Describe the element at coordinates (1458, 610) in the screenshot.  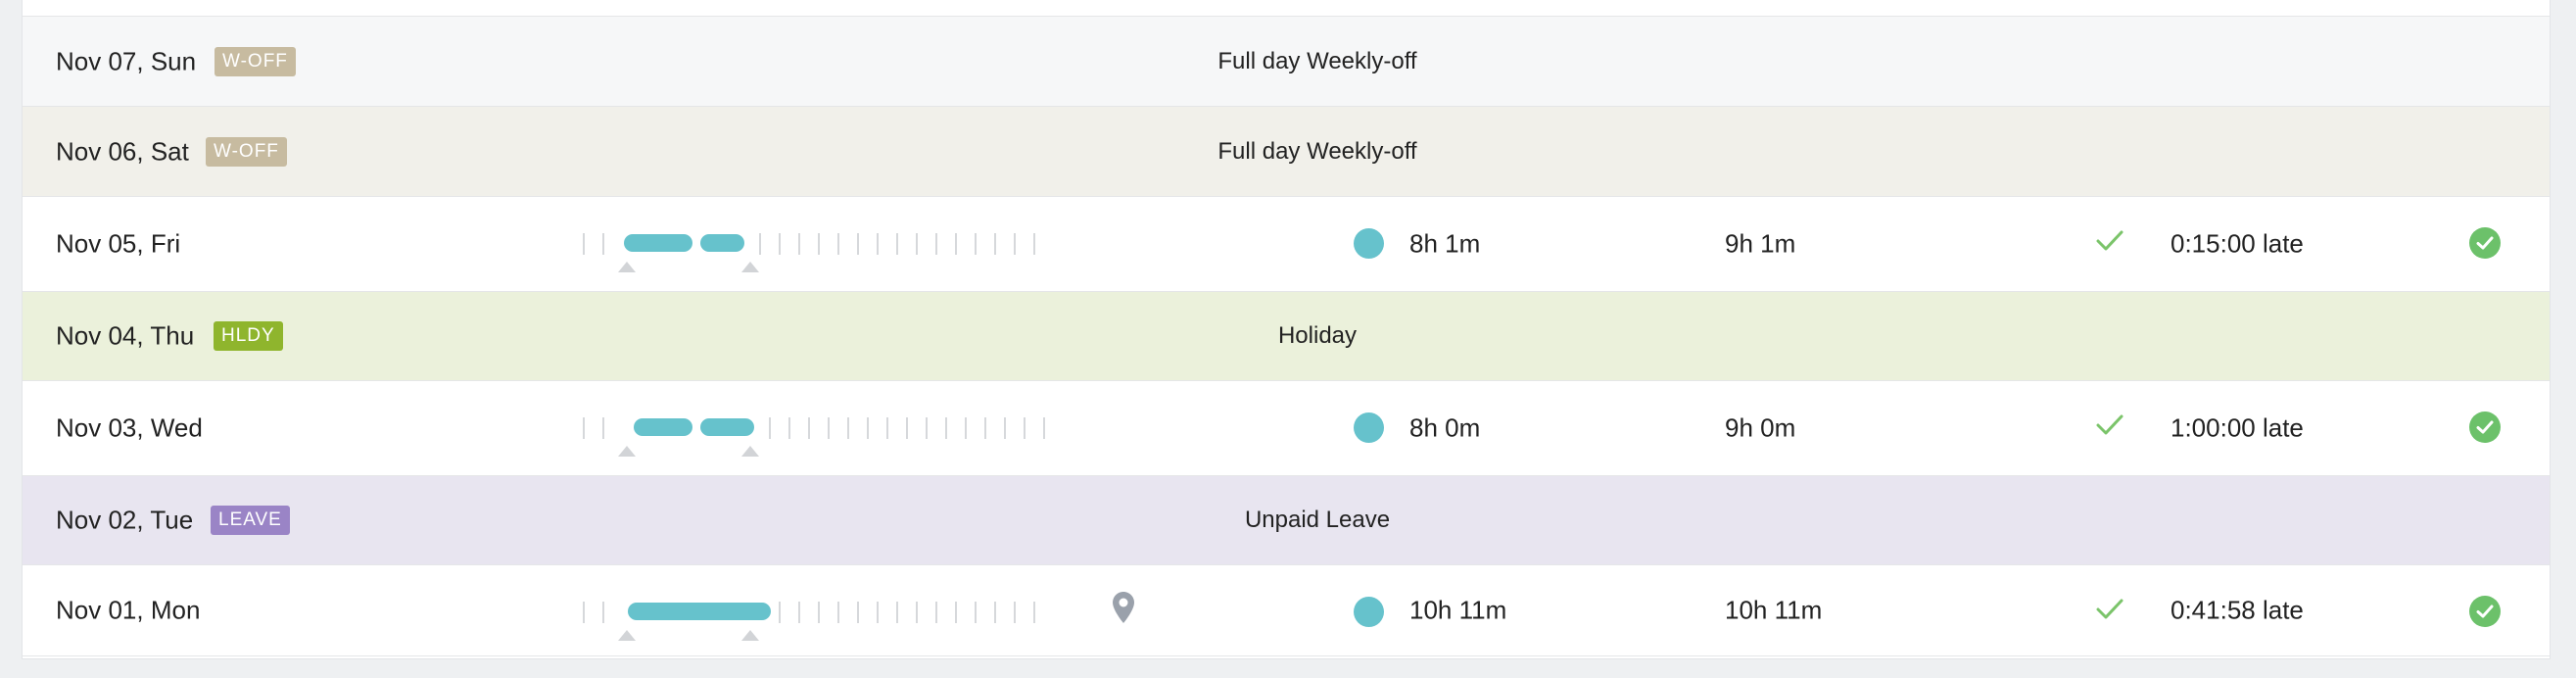
I see `effective-hours: 10h 11m` at that location.